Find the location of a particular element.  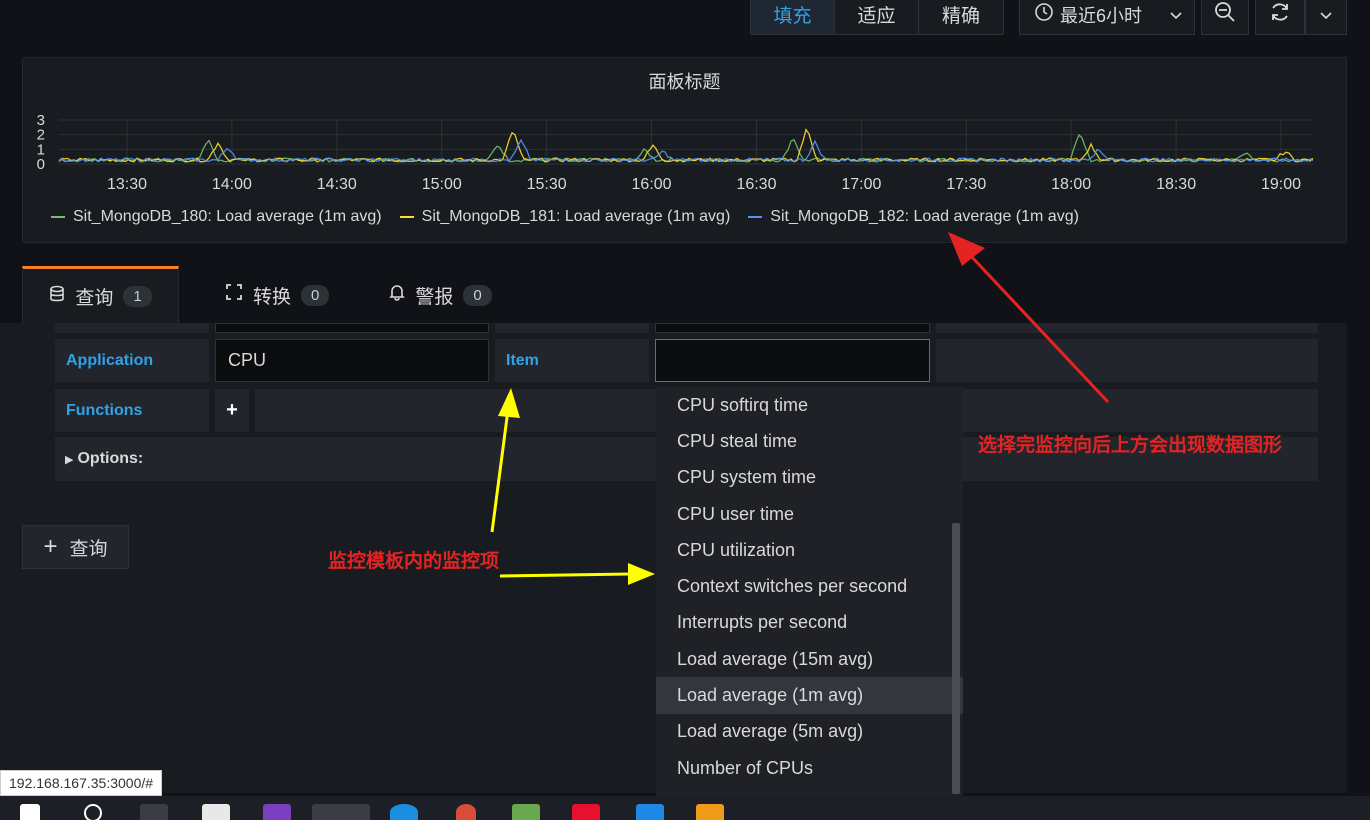

windows-start-icon is located at coordinates (30, 812).